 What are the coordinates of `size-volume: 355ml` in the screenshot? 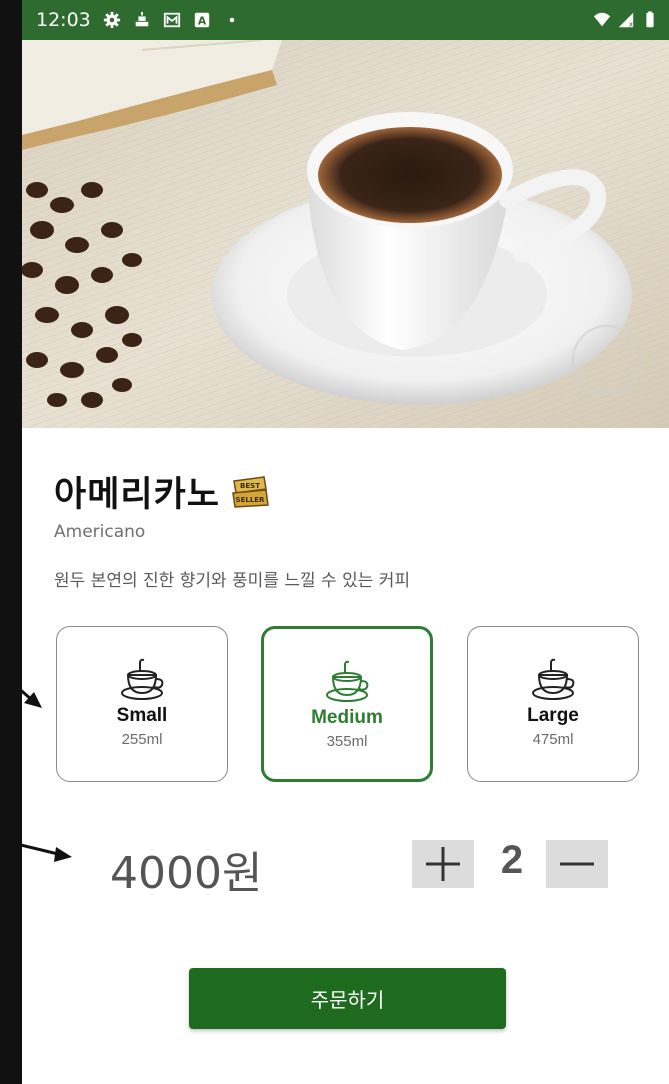 It's located at (347, 741).